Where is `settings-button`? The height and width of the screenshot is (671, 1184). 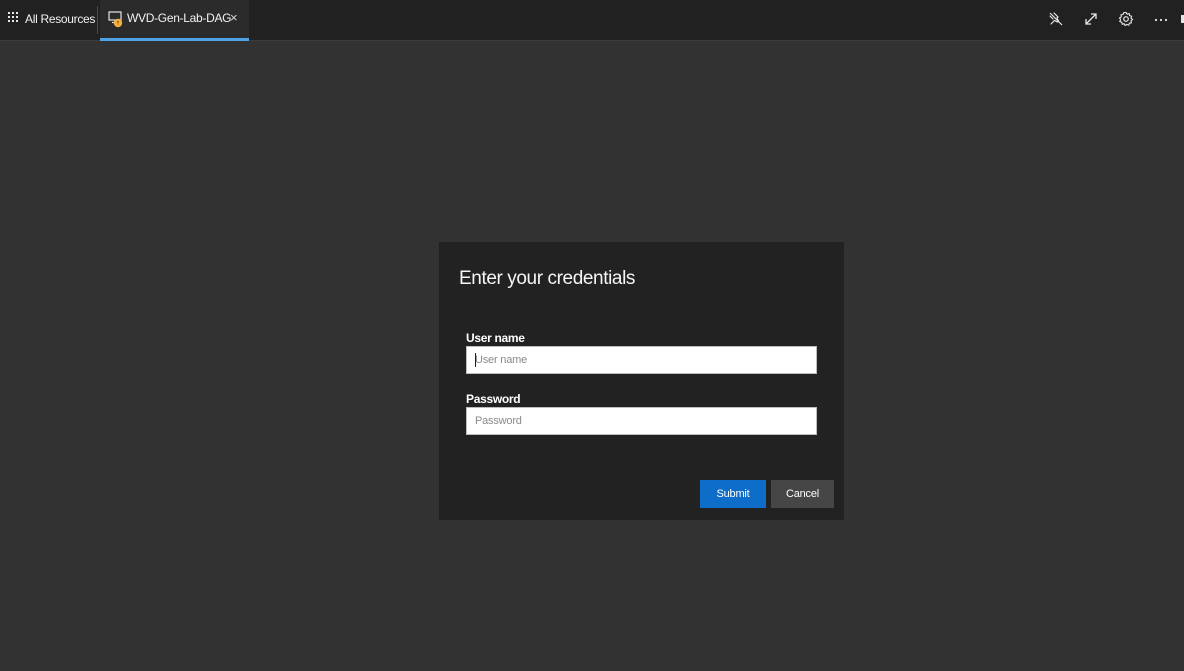 settings-button is located at coordinates (1125, 19).